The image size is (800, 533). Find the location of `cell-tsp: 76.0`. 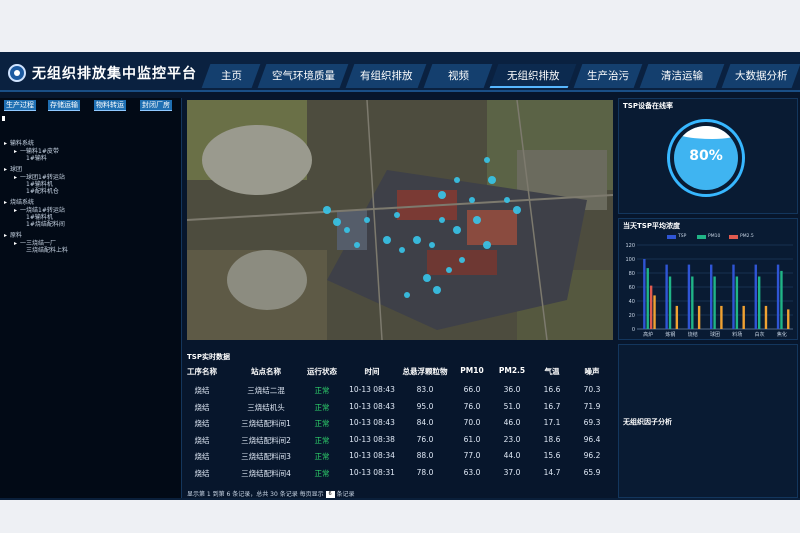

cell-tsp: 76.0 is located at coordinates (425, 439).